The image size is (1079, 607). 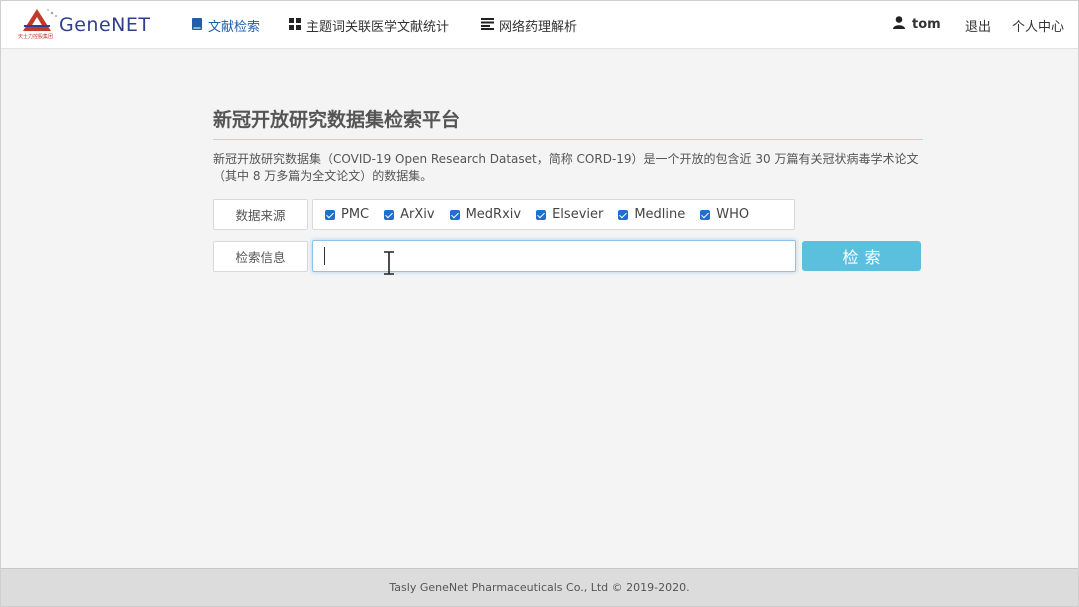 I want to click on nav-item-label: 网络药理解析, so click(x=538, y=27).